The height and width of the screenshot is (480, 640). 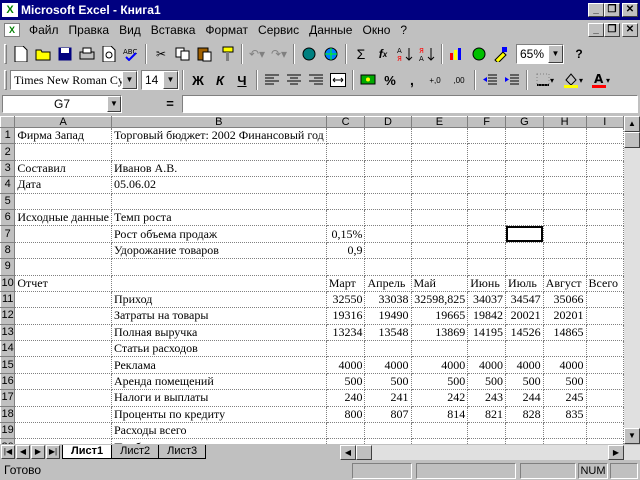 I want to click on cell-d15: 4000, so click(x=388, y=365).